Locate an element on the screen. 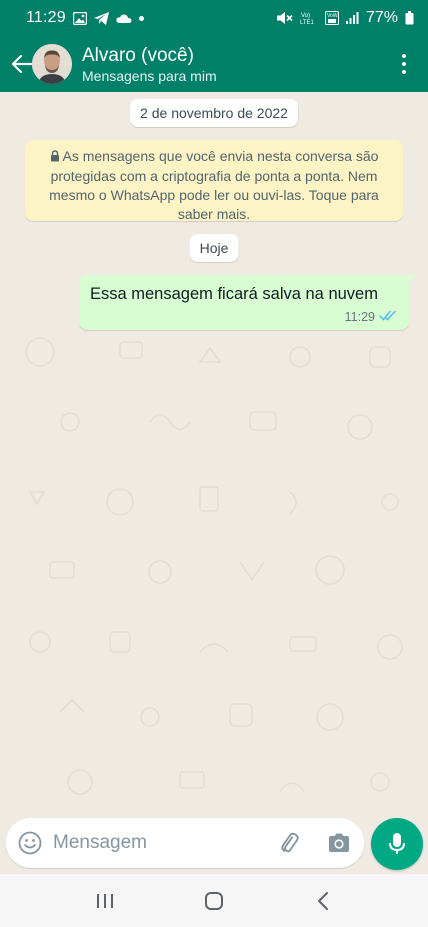  chat-title-block: Alvaro (você) Mensagens para mim is located at coordinates (149, 64).